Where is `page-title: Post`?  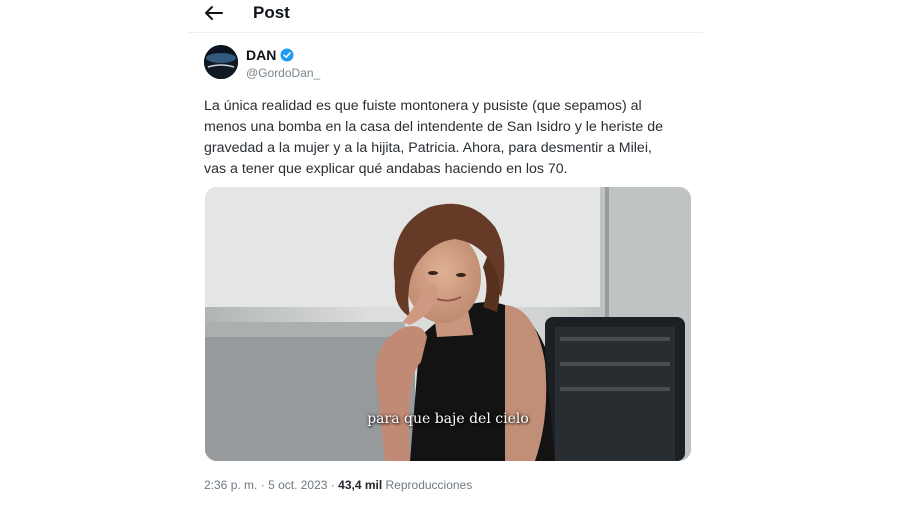 page-title: Post is located at coordinates (271, 12).